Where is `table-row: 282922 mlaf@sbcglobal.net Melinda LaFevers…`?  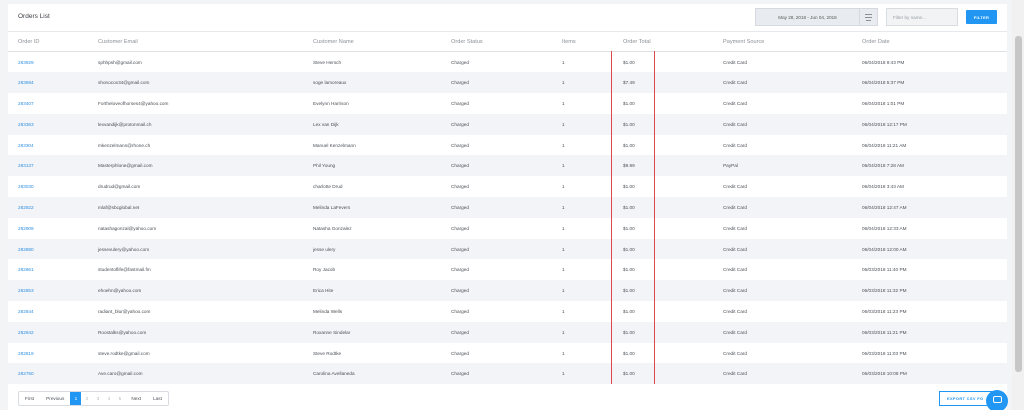
table-row: 282922 mlaf@sbcglobal.net Melinda LaFevers… is located at coordinates (507, 207).